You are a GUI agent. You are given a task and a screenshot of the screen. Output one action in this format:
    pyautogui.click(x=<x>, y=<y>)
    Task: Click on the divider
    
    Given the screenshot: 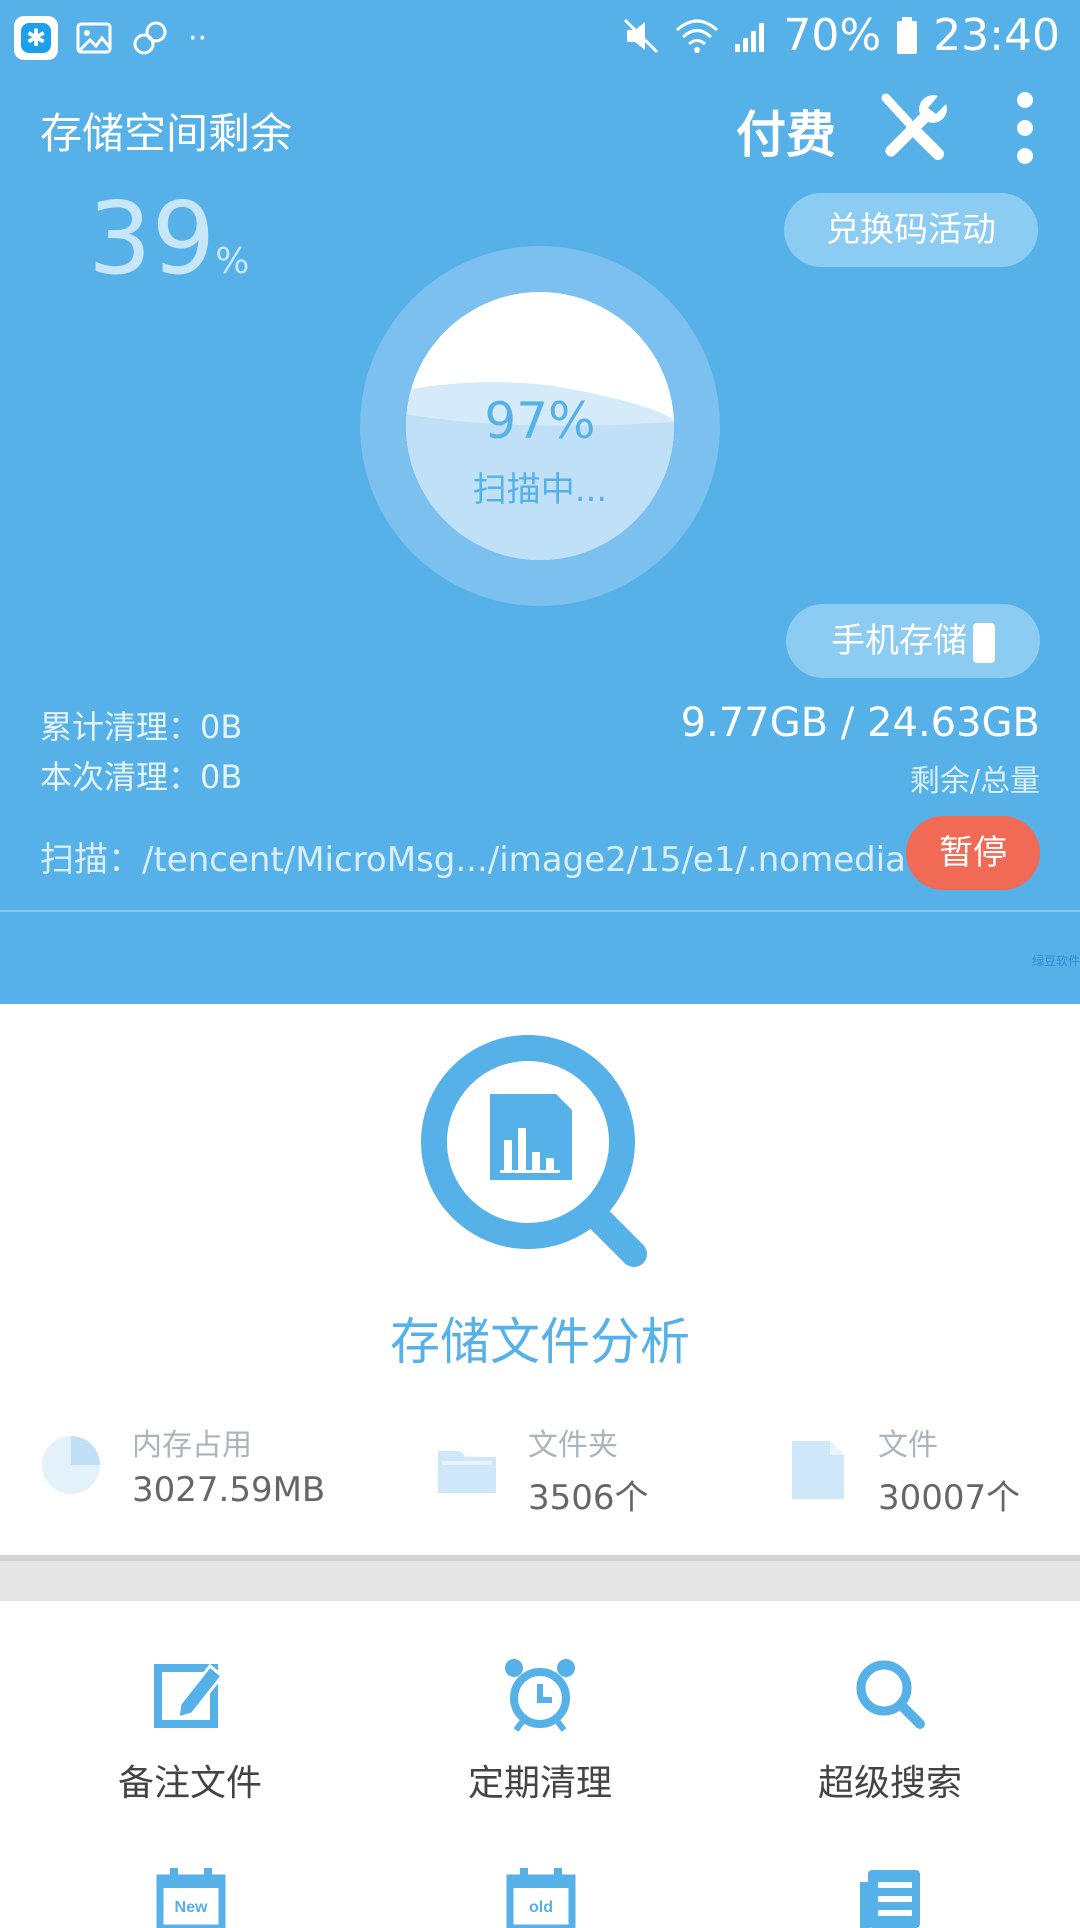 What is the action you would take?
    pyautogui.click(x=540, y=911)
    